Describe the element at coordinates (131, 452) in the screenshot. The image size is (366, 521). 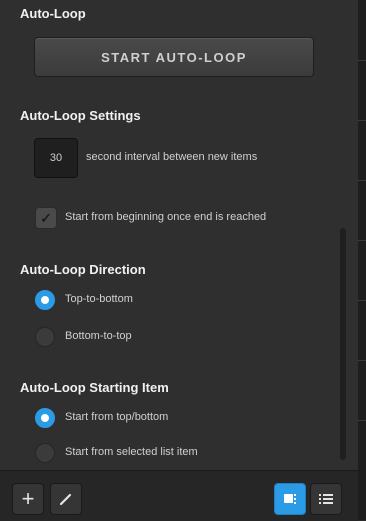
I see `radio-label-start-from-selected: Start from selected list item` at that location.